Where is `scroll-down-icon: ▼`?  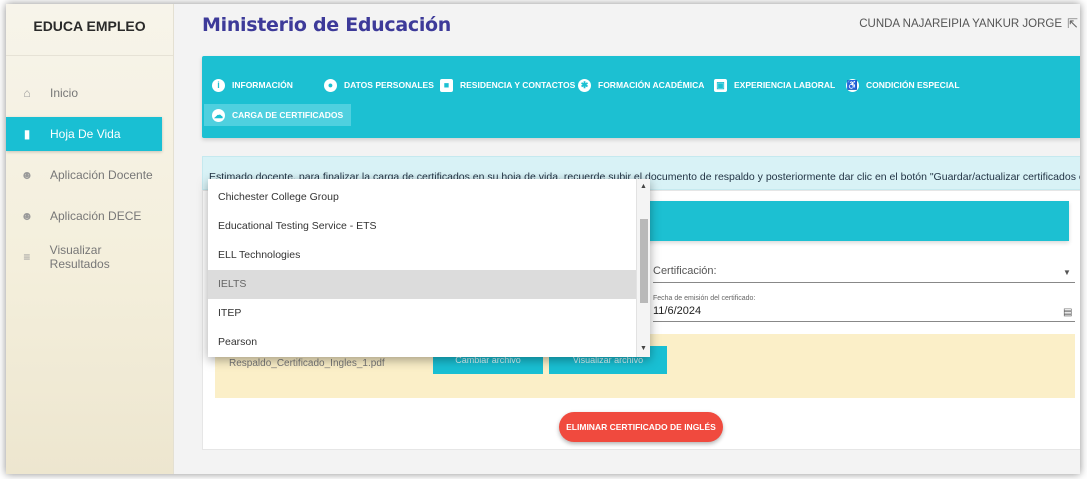 scroll-down-icon: ▼ is located at coordinates (643, 348).